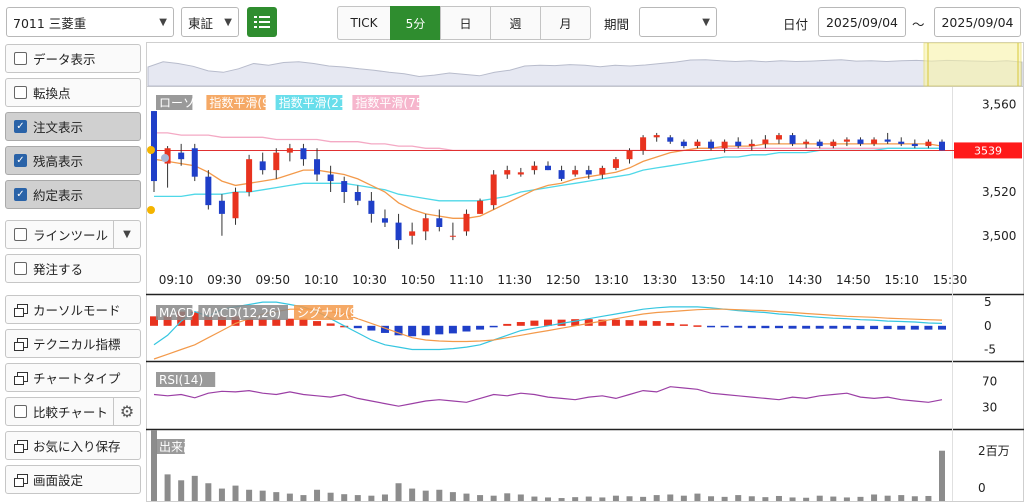 The width and height of the screenshot is (1024, 503). What do you see at coordinates (73, 309) in the screenshot?
I see `sidebar-item-cursor-mode: カーソルモード` at bounding box center [73, 309].